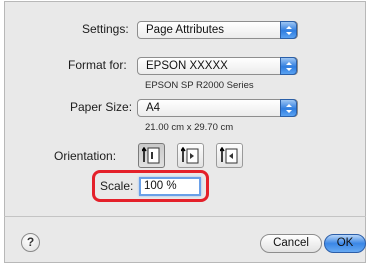 This screenshot has width=367, height=264. I want to click on format-for-popup-value: EPSON XXXXX, so click(187, 66).